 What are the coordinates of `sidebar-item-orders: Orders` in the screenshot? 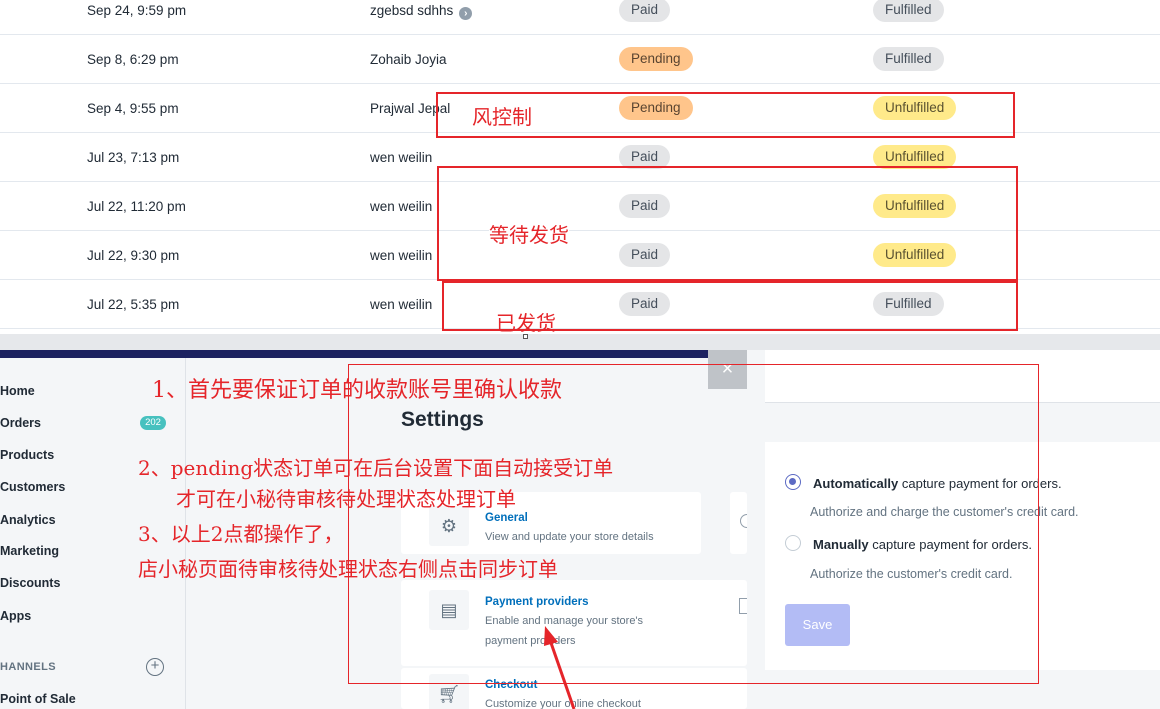 It's located at (20, 423).